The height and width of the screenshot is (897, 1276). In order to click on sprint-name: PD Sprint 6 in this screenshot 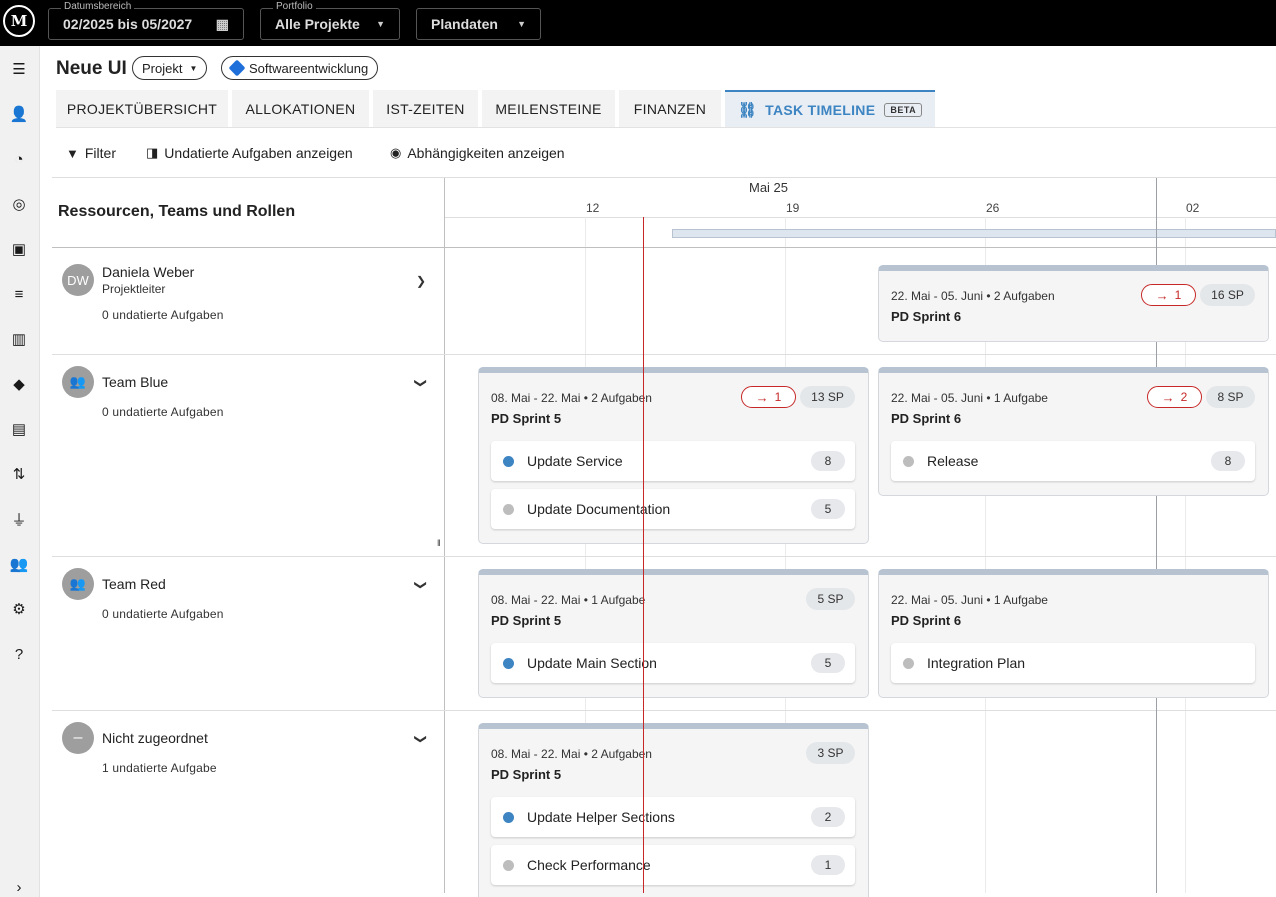, I will do `click(926, 620)`.